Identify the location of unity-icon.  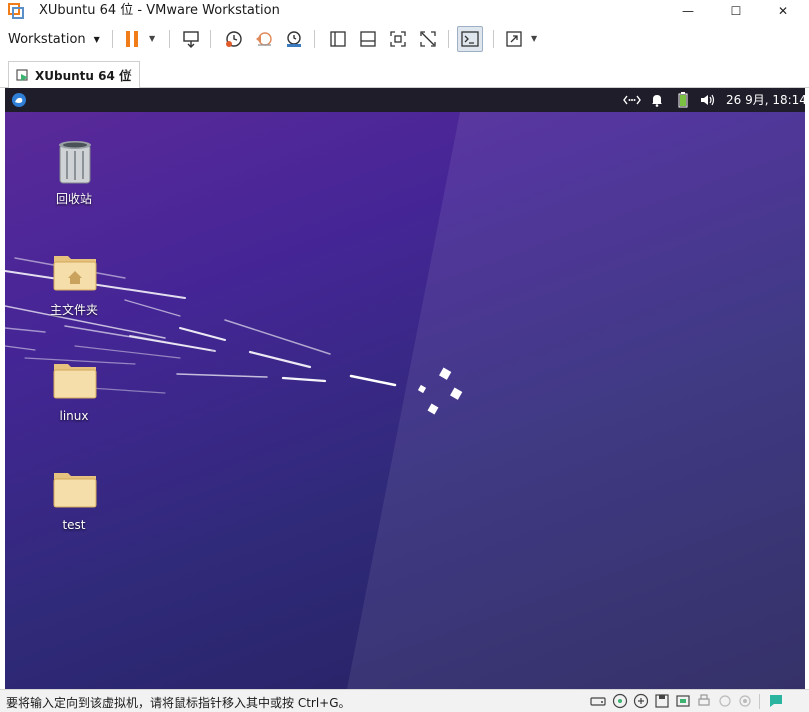
(428, 39).